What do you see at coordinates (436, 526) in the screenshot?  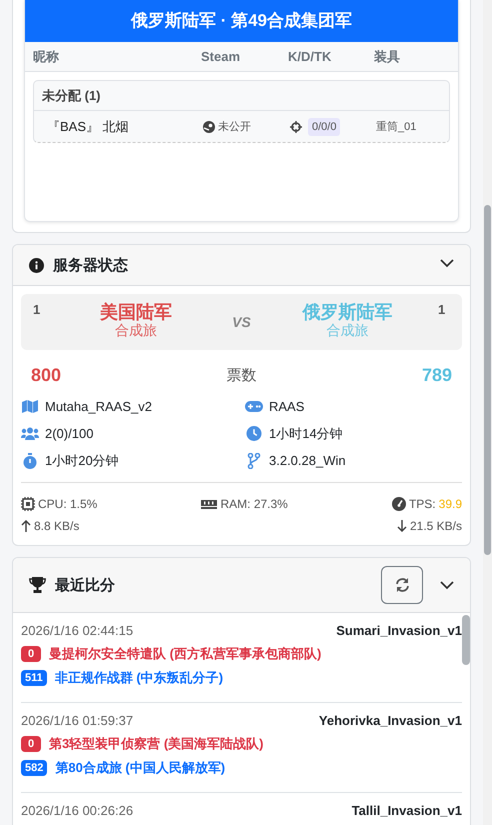 I see `download-speed: 21.5 KB/s` at bounding box center [436, 526].